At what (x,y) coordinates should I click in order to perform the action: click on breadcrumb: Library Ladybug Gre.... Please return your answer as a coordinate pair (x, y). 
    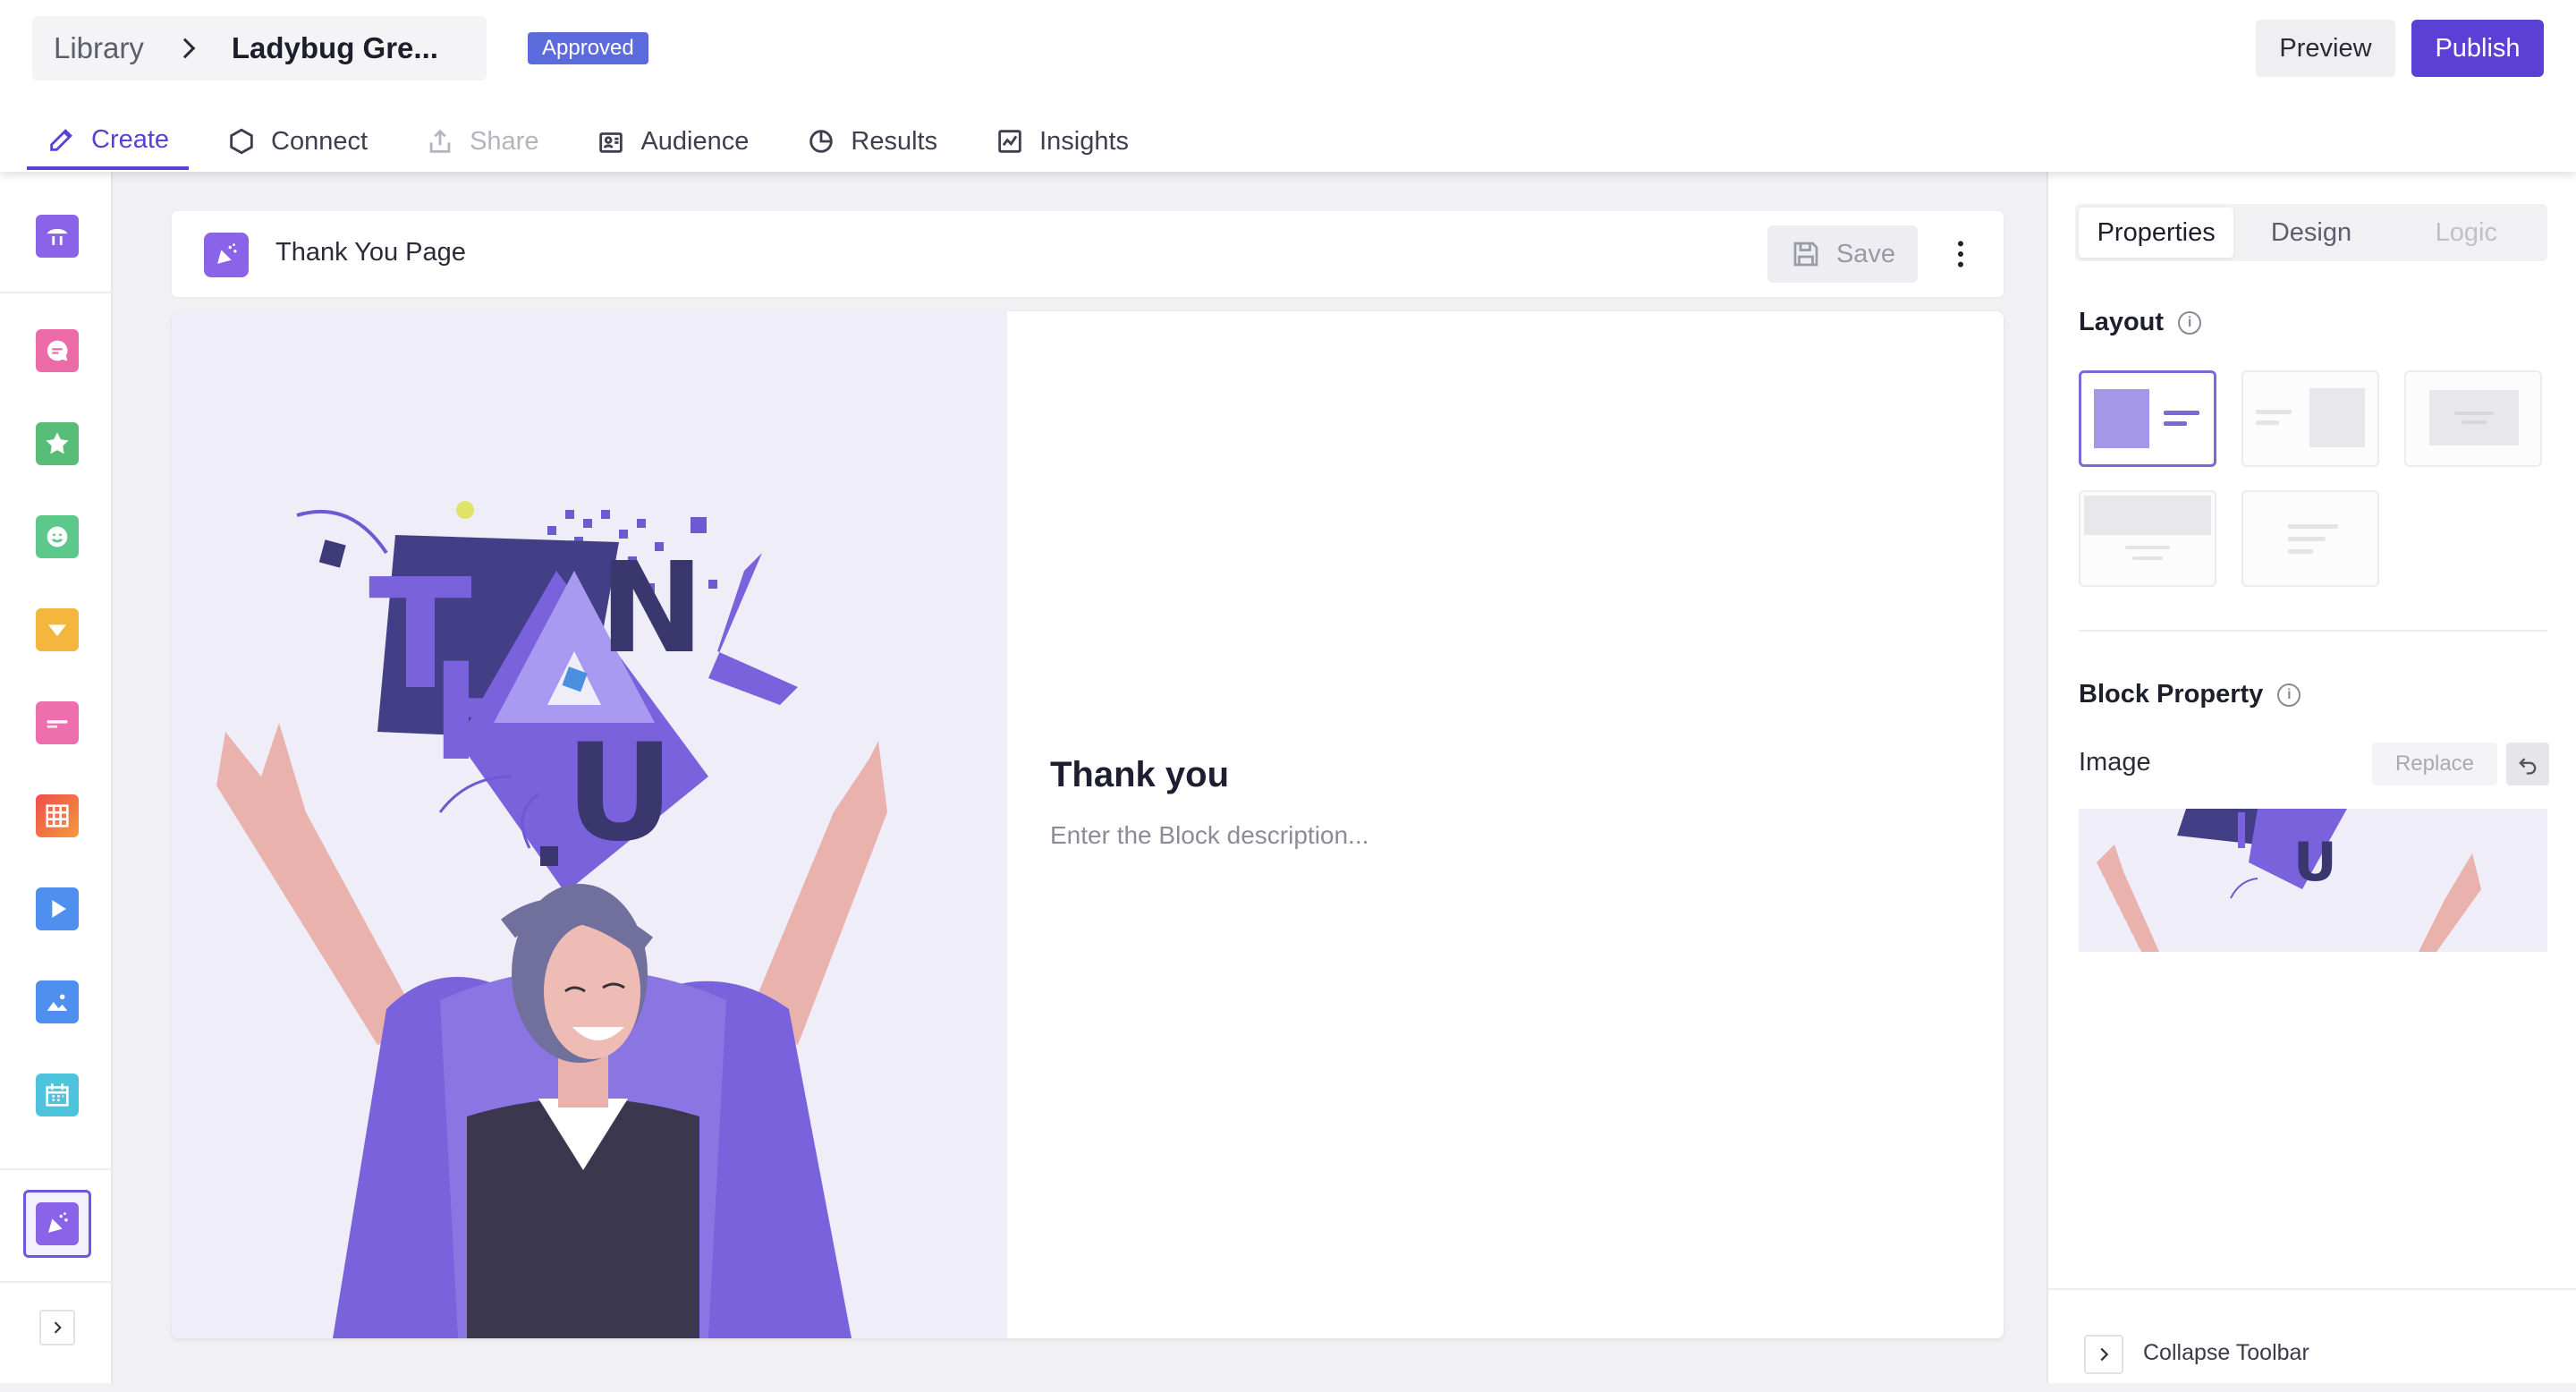
    Looking at the image, I should click on (259, 48).